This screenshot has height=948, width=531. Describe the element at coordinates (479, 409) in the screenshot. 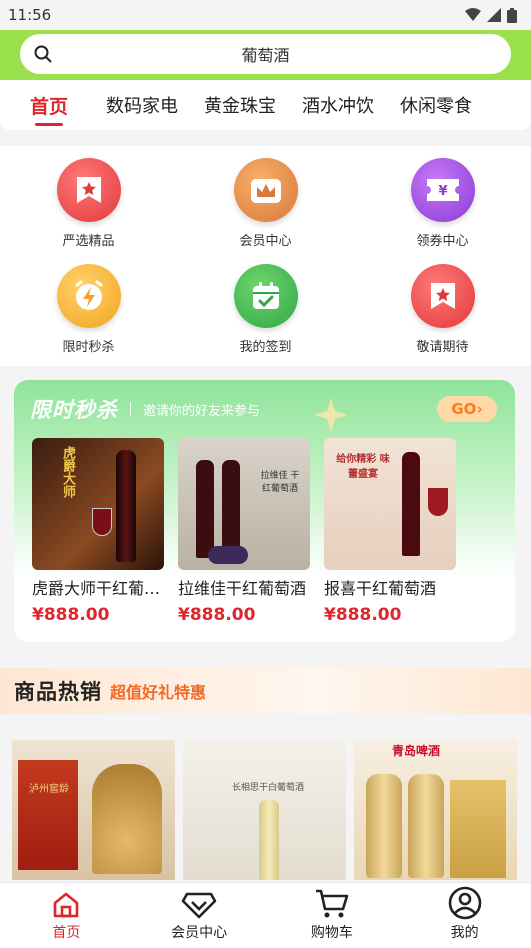

I see `chevron-right-icon: ›` at that location.